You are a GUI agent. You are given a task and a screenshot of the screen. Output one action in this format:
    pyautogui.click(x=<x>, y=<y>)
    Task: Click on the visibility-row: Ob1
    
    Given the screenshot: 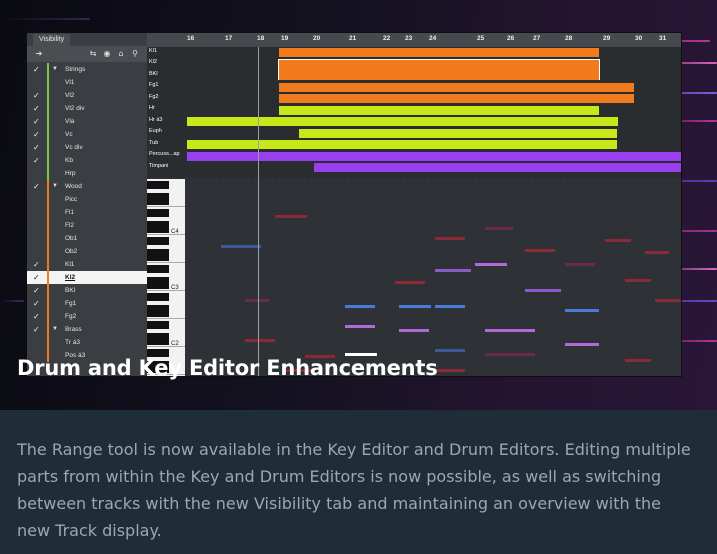 What is the action you would take?
    pyautogui.click(x=87, y=238)
    